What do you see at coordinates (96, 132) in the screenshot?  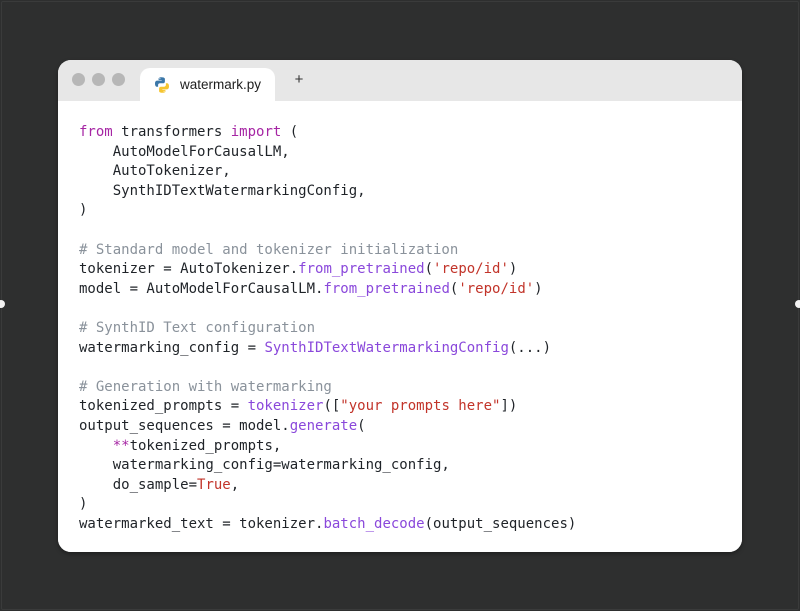 I see `keyword-token: from` at bounding box center [96, 132].